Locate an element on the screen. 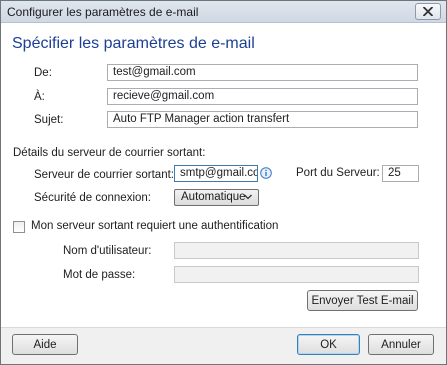  server-section-label: Détails du serveur de courrier sortant: is located at coordinates (109, 153).